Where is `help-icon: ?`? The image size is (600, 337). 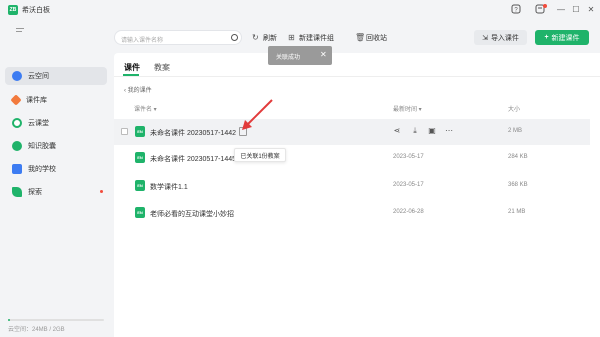
help-icon: ? is located at coordinates (516, 10).